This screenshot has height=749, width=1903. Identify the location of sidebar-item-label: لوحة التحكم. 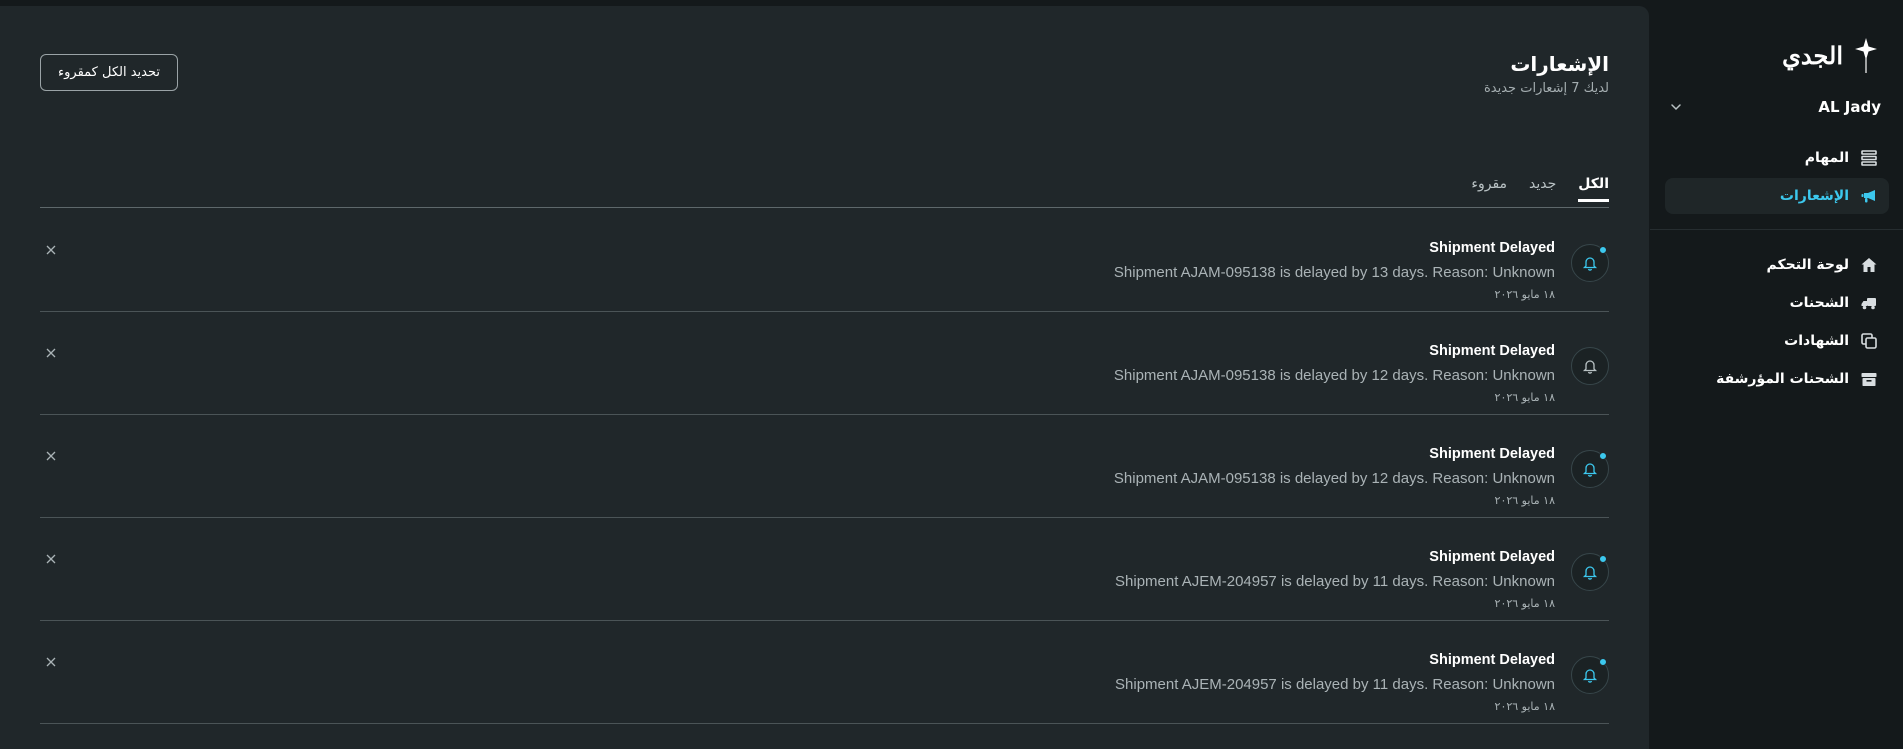
(1807, 265).